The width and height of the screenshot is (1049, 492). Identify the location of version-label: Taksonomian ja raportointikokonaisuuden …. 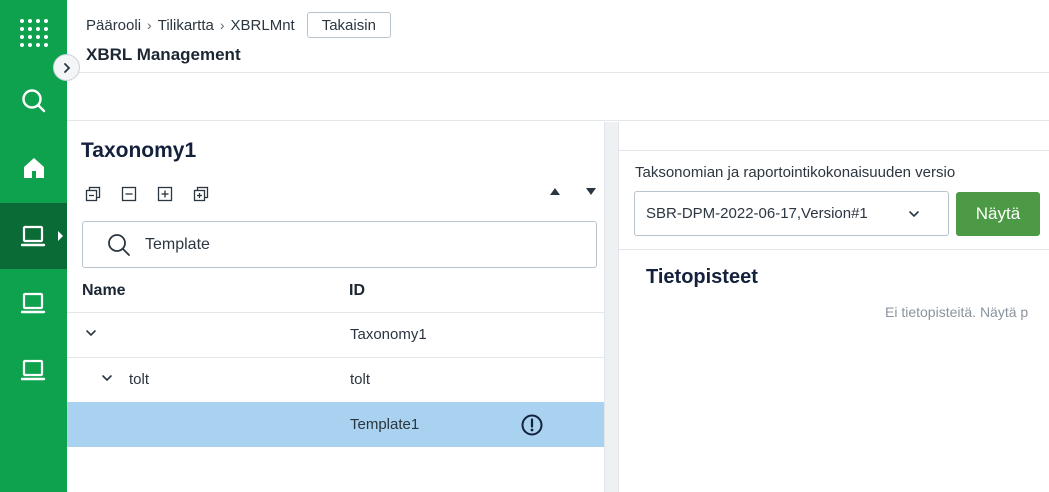
(795, 172).